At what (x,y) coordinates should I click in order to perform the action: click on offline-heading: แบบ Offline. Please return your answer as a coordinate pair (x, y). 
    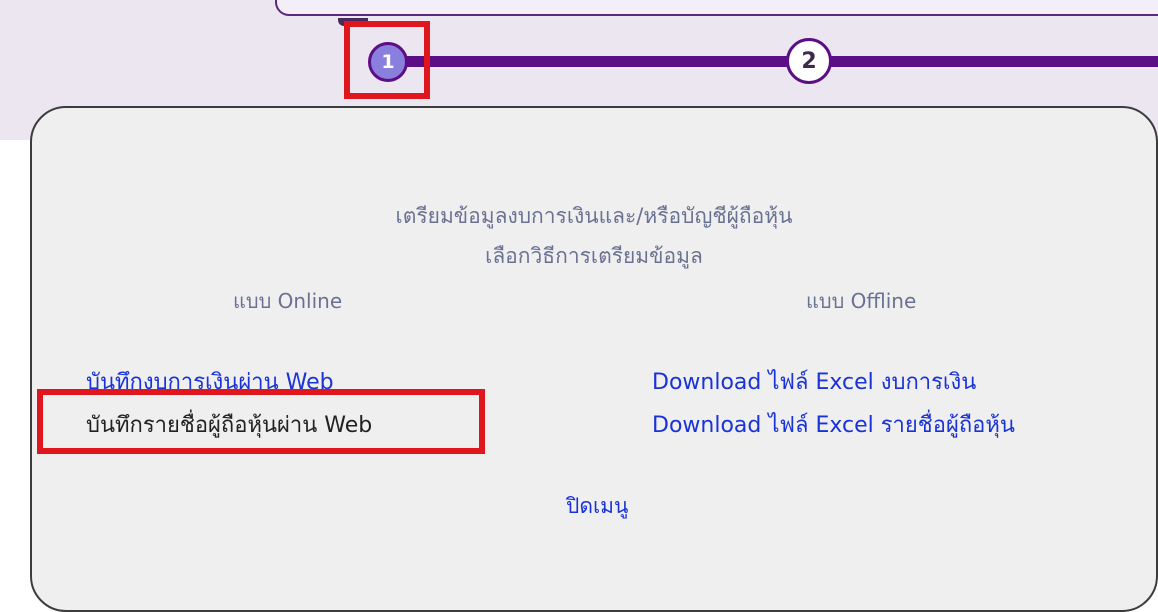
    Looking at the image, I should click on (861, 301).